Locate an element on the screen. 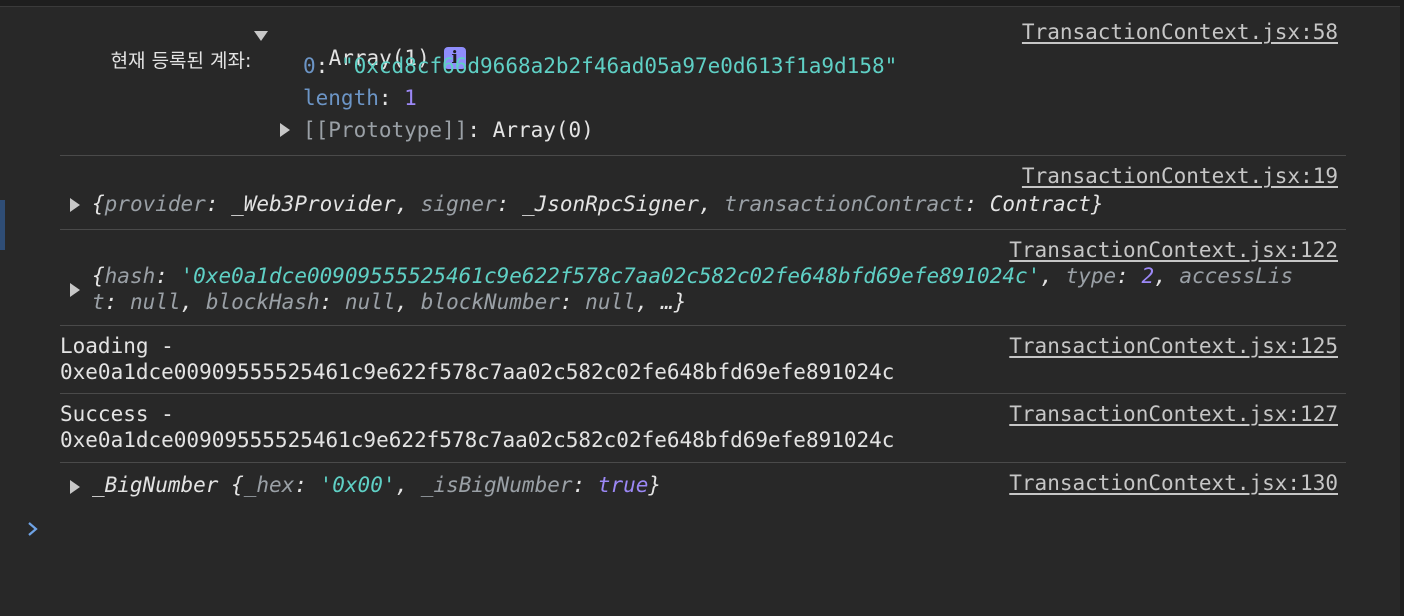 The image size is (1404, 616). devtools-top-edge is located at coordinates (702, 3).